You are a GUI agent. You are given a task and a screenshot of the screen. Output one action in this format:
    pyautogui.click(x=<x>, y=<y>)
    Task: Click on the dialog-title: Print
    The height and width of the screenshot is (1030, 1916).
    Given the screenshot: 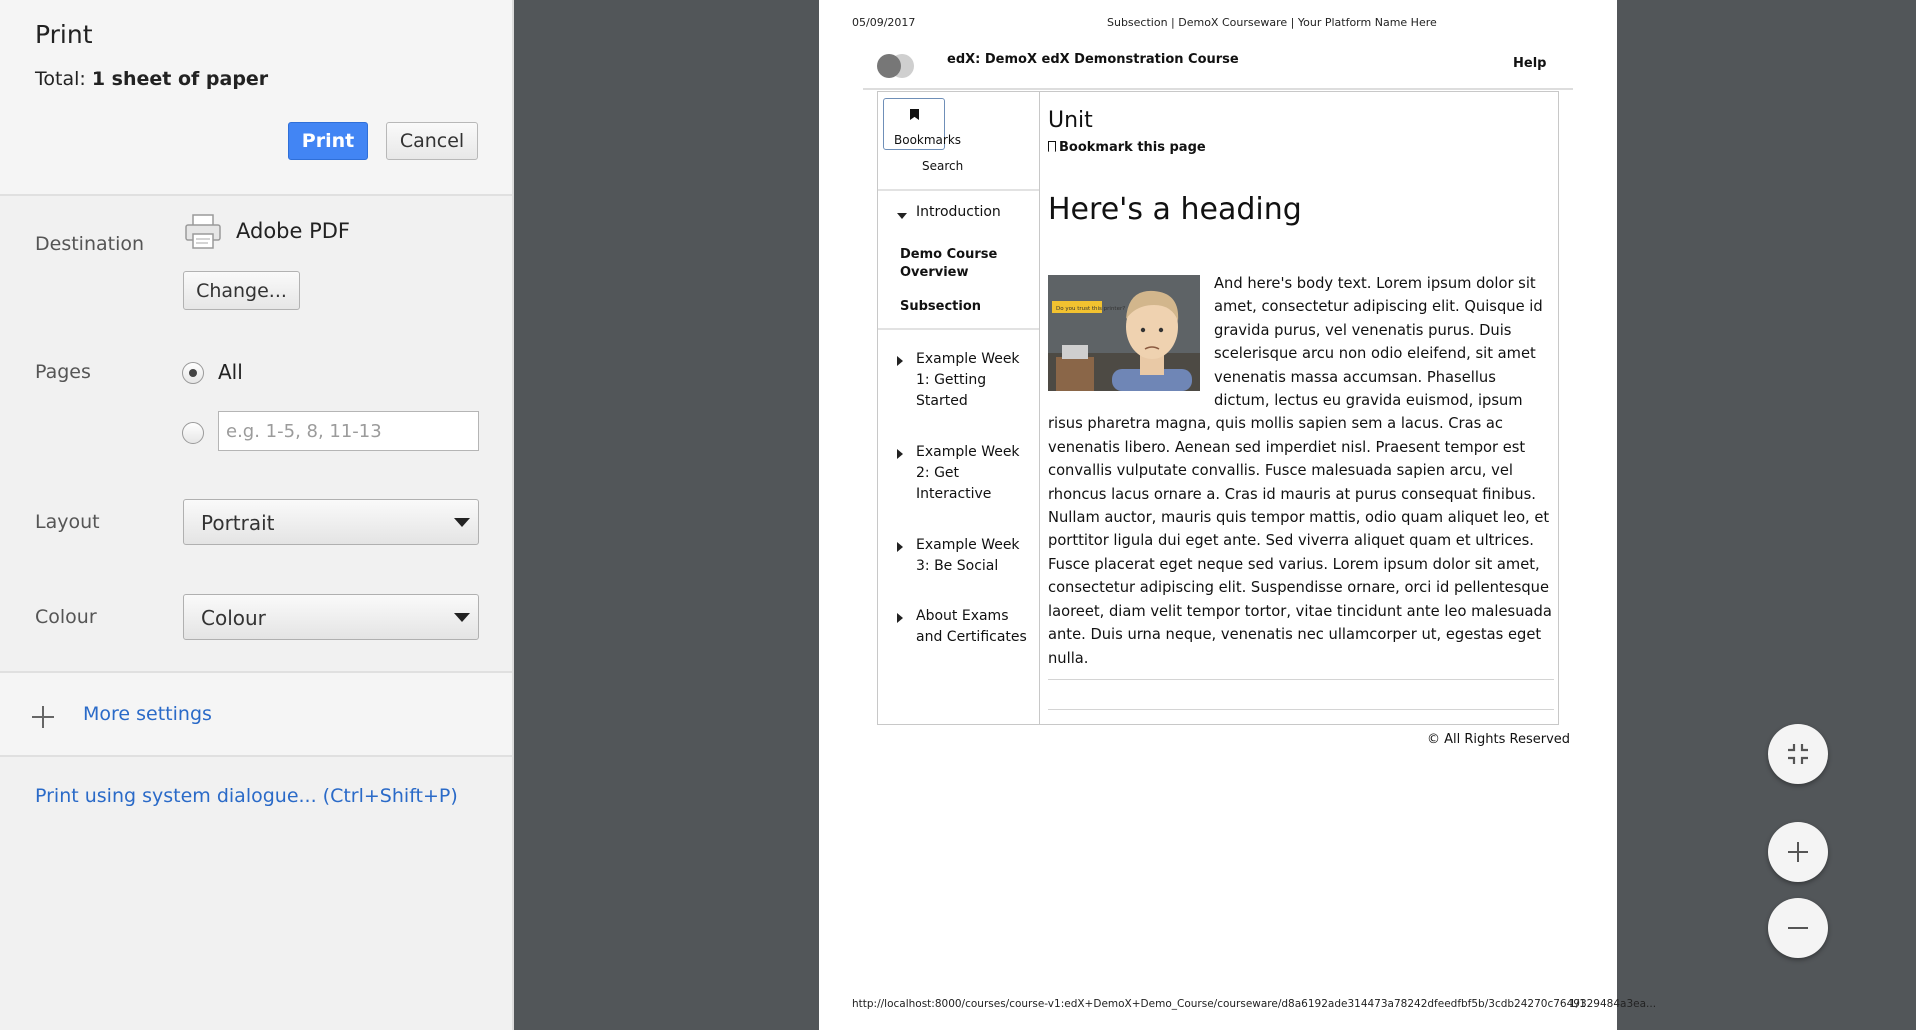 What is the action you would take?
    pyautogui.click(x=64, y=34)
    